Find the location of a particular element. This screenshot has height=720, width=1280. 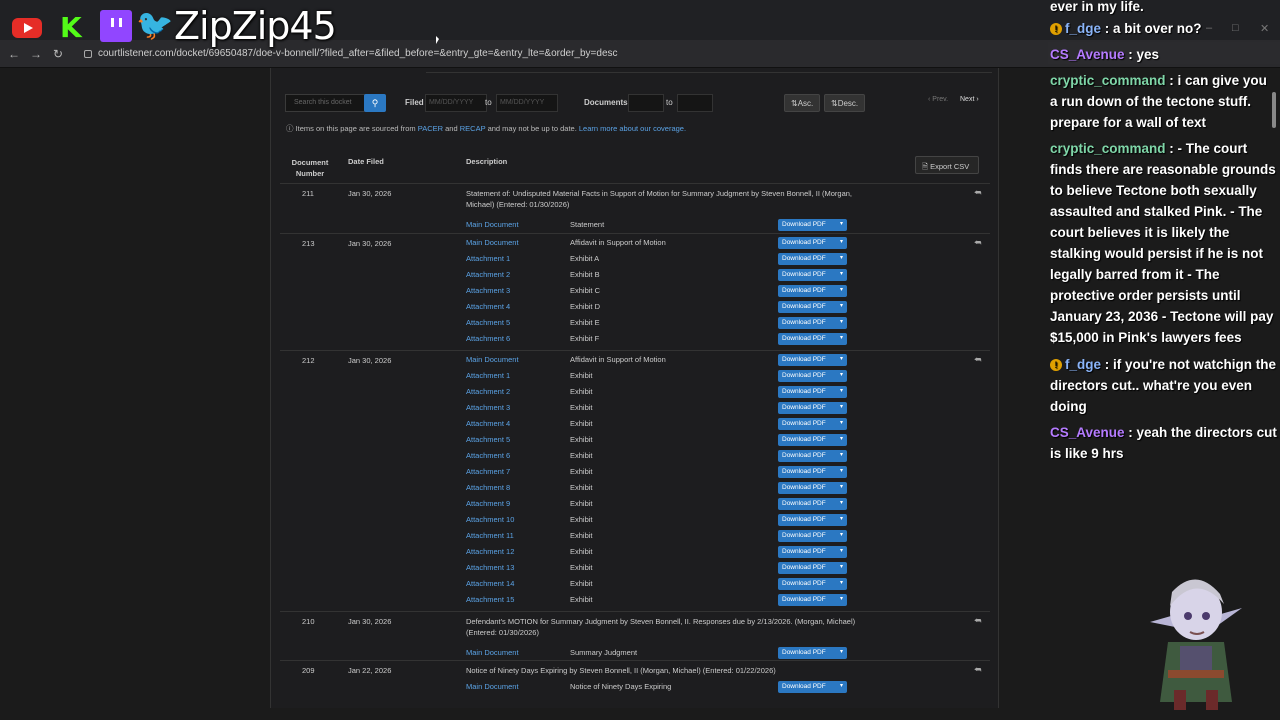

sort-asc-button: ⇅Asc. is located at coordinates (802, 103).